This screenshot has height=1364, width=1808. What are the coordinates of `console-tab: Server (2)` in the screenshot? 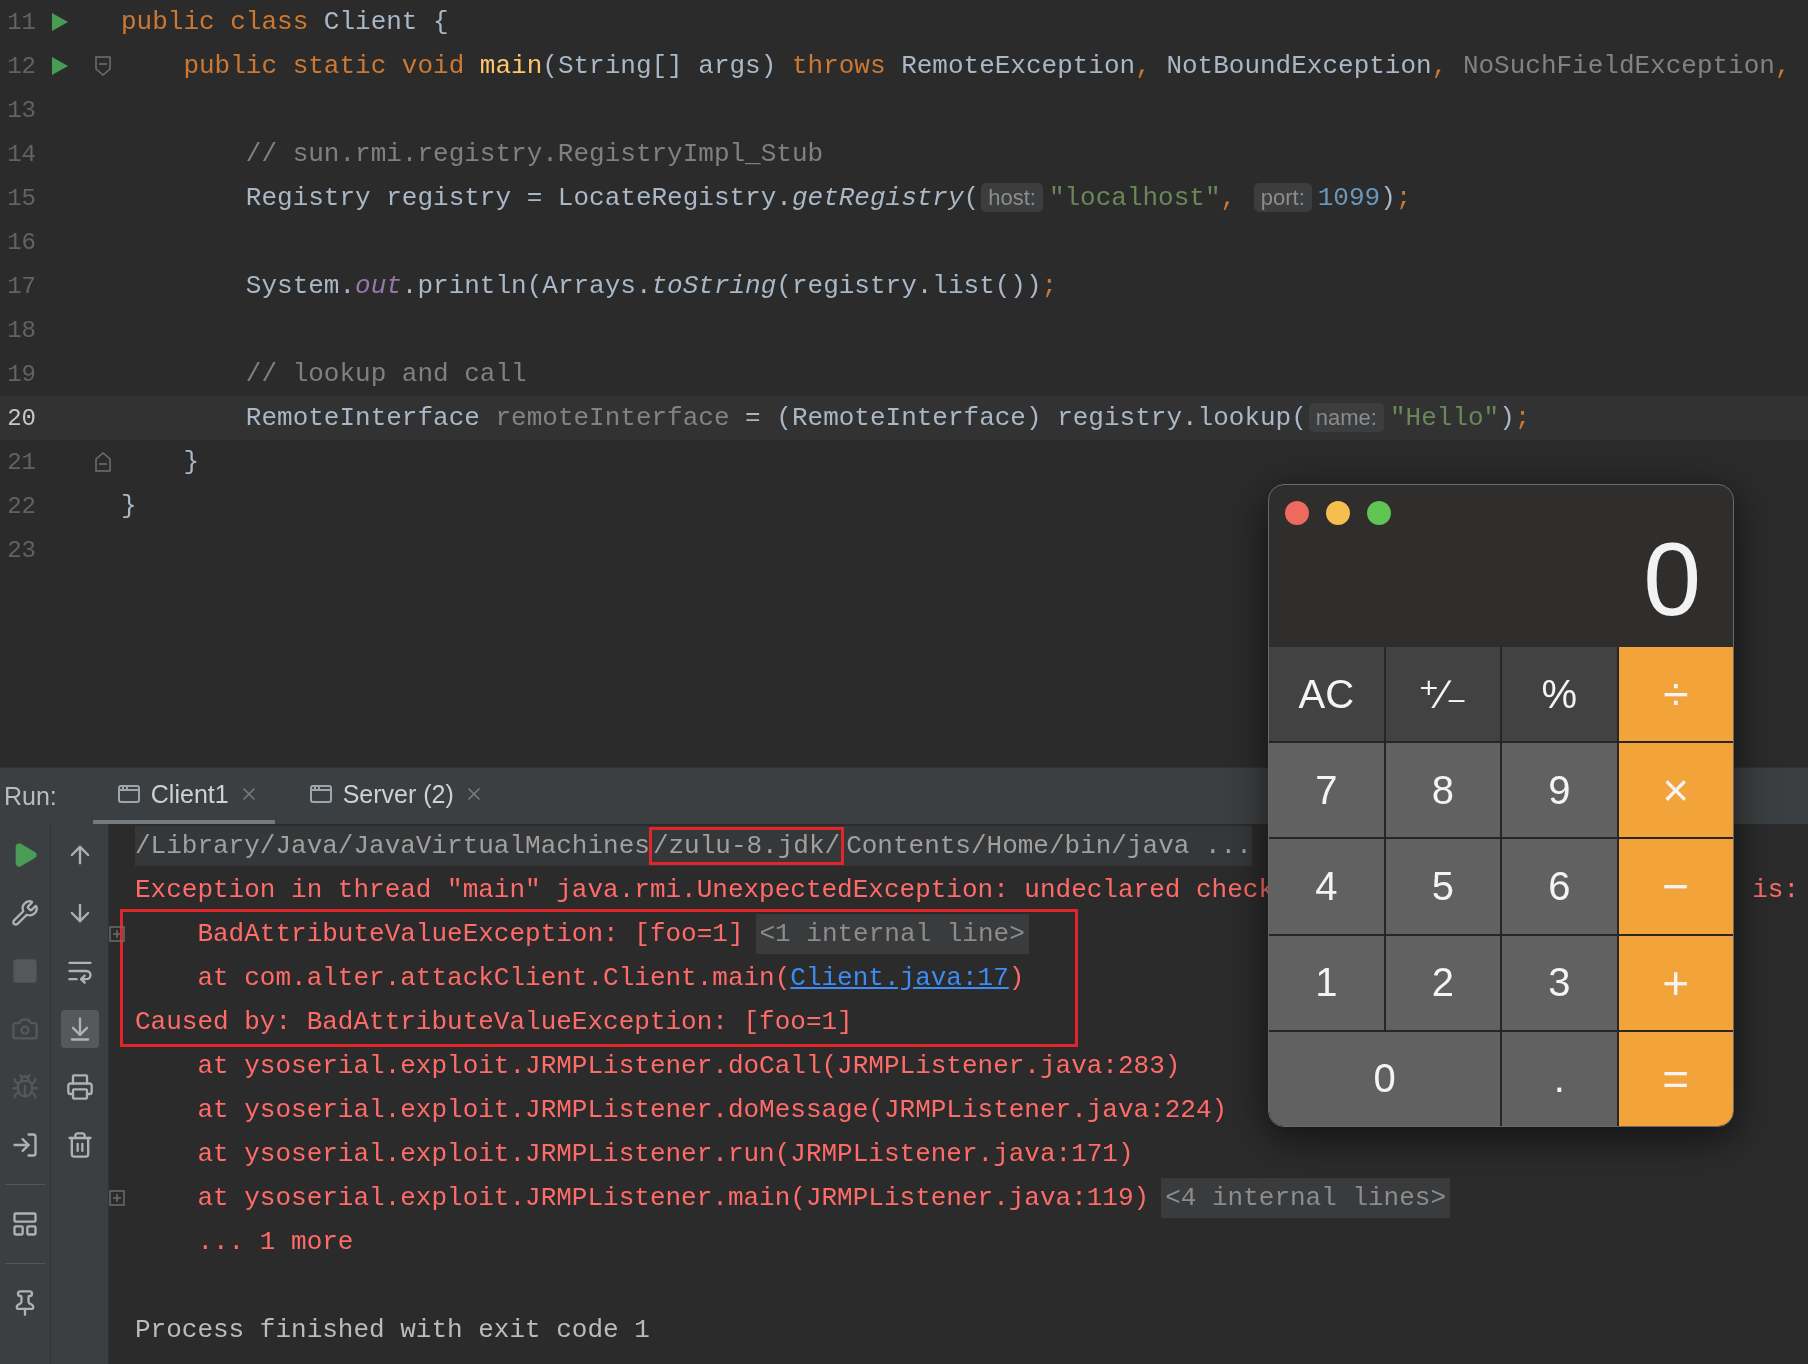 It's located at (392, 796).